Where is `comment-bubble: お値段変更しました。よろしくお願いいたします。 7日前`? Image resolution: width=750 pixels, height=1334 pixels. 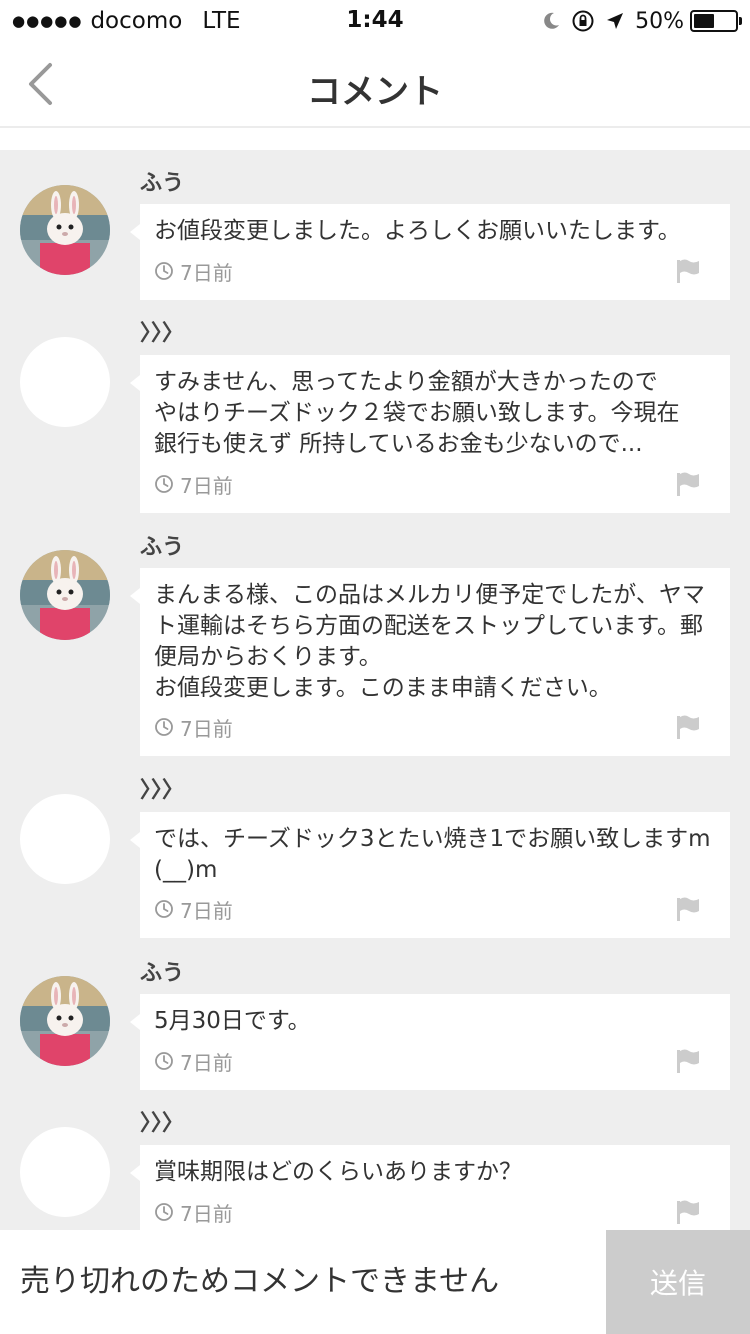
comment-bubble: お値段変更しました。よろしくお願いいたします。 7日前 is located at coordinates (430, 252).